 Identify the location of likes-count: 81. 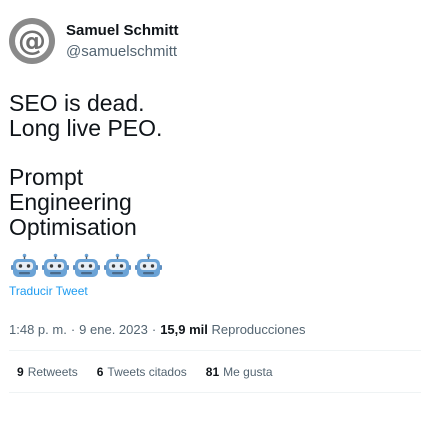
(212, 372).